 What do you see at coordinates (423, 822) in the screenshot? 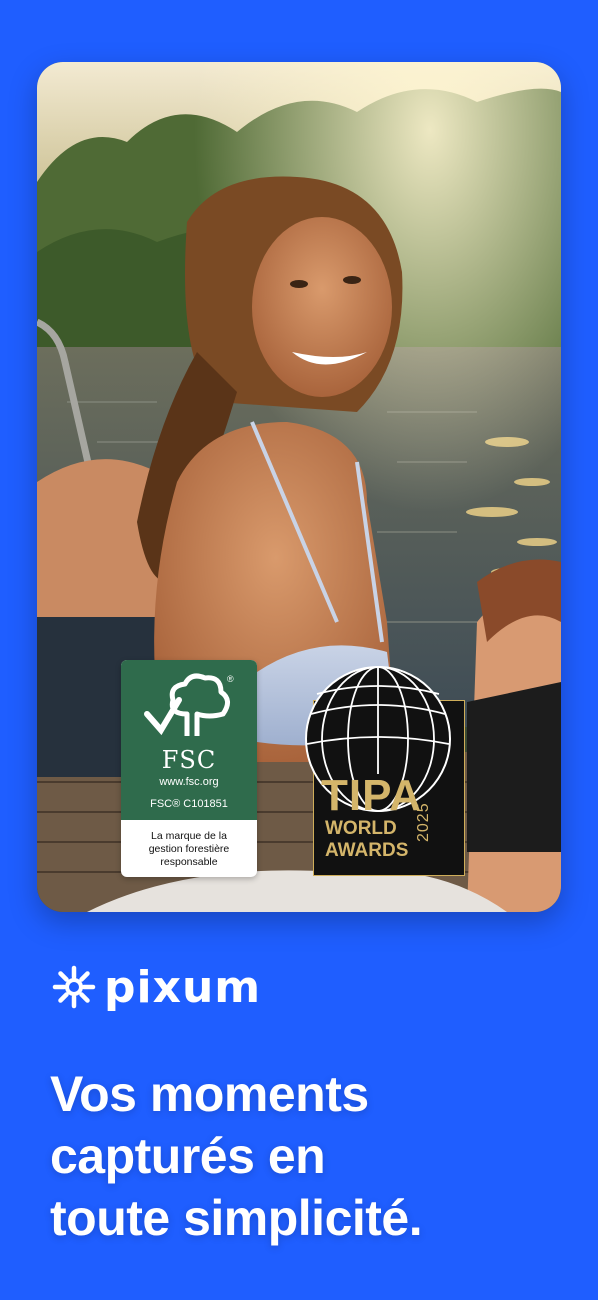
I see `tipa-year: 2025` at bounding box center [423, 822].